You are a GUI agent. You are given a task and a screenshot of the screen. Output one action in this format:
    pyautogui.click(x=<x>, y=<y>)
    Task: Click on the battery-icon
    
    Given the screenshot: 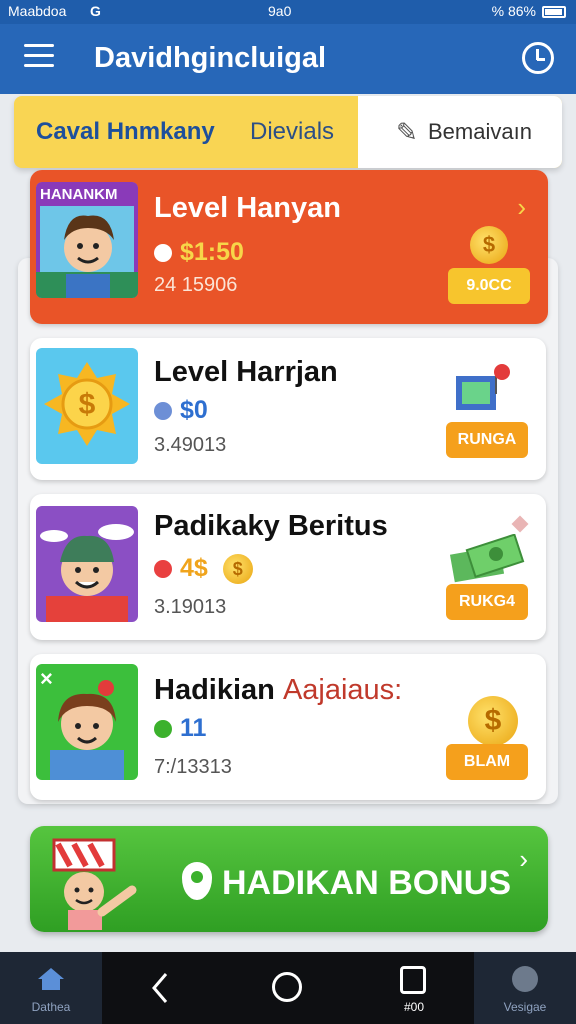 What is the action you would take?
    pyautogui.click(x=554, y=12)
    